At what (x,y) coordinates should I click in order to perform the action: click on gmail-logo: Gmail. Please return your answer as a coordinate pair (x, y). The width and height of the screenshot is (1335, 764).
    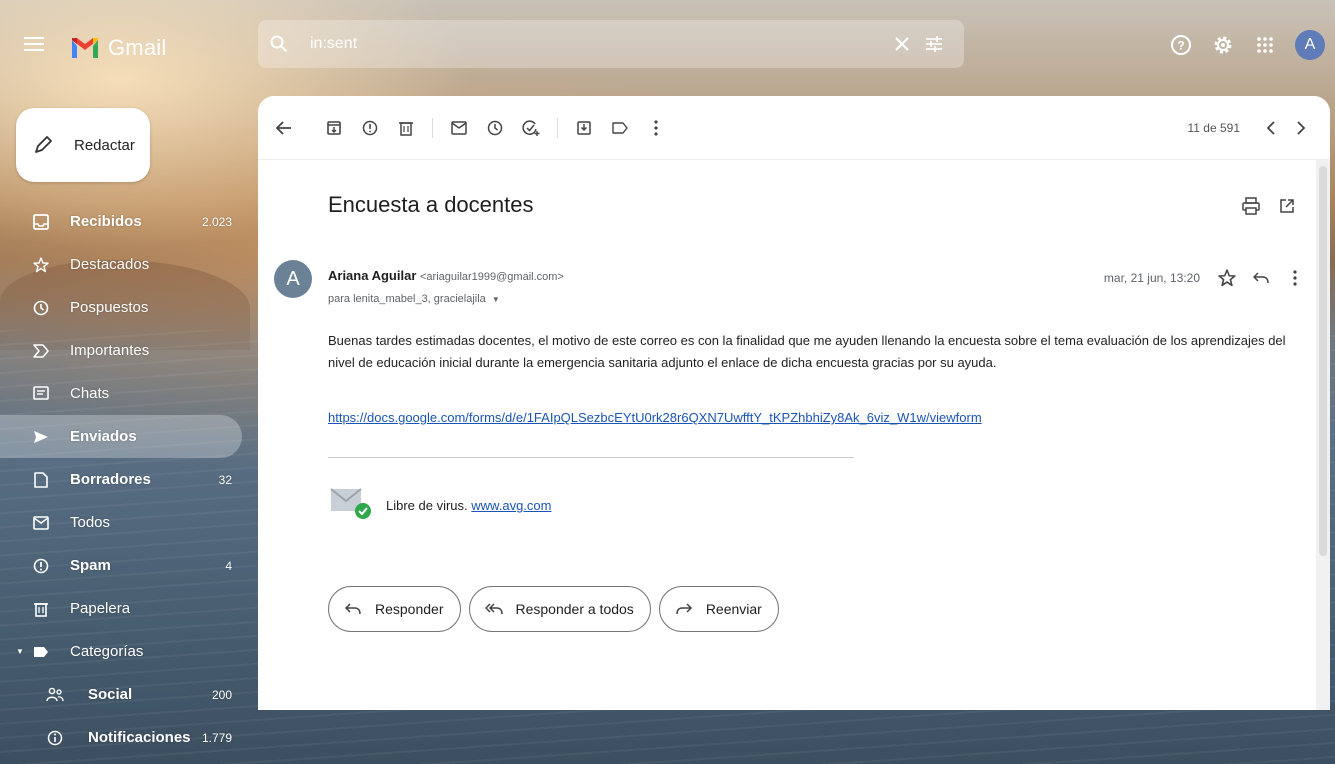
    Looking at the image, I should click on (118, 48).